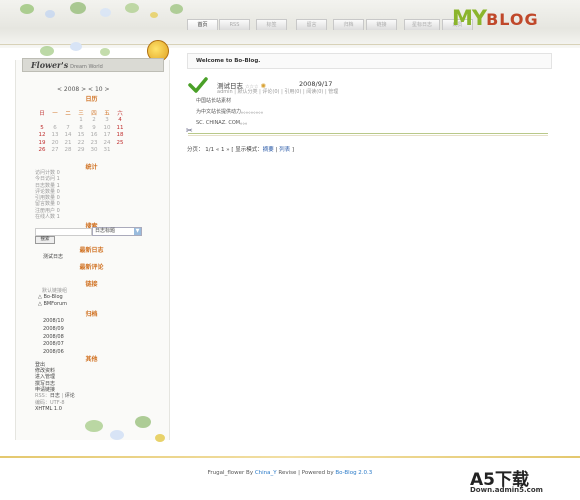  Describe the element at coordinates (50, 65) in the screenshot. I see `sidebar-title: Flower's` at that location.